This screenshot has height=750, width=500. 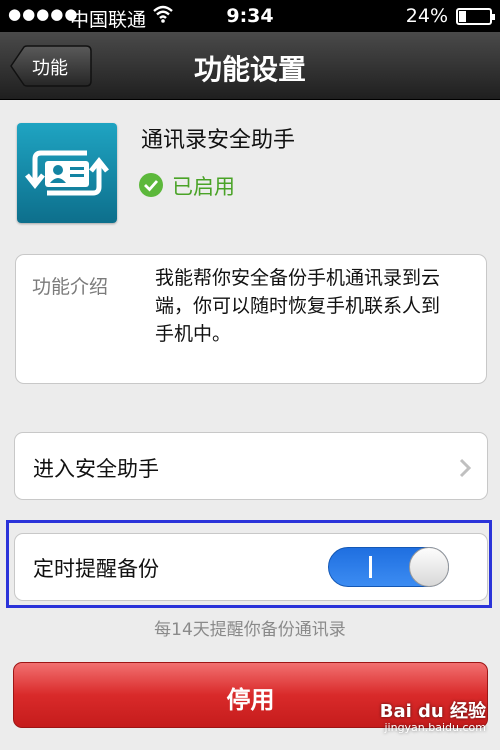 I want to click on backup-reminder-toggle, so click(x=388, y=567).